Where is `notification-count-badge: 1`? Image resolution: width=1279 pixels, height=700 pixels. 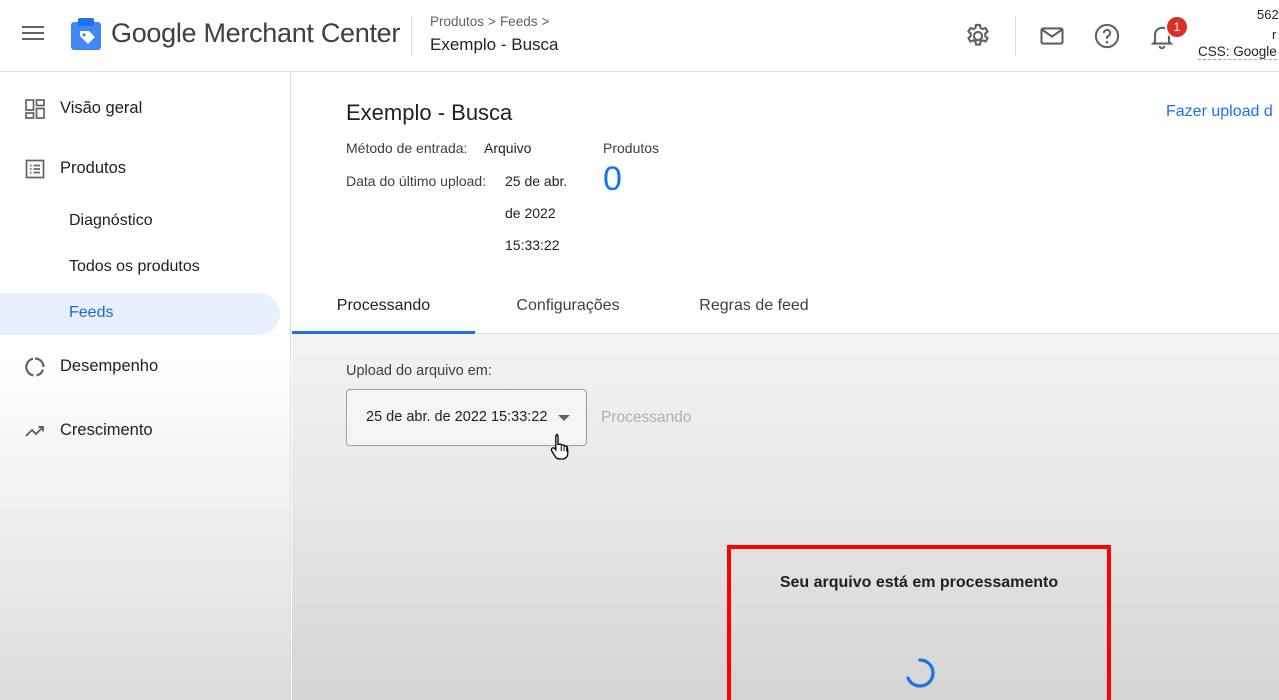 notification-count-badge: 1 is located at coordinates (1177, 27).